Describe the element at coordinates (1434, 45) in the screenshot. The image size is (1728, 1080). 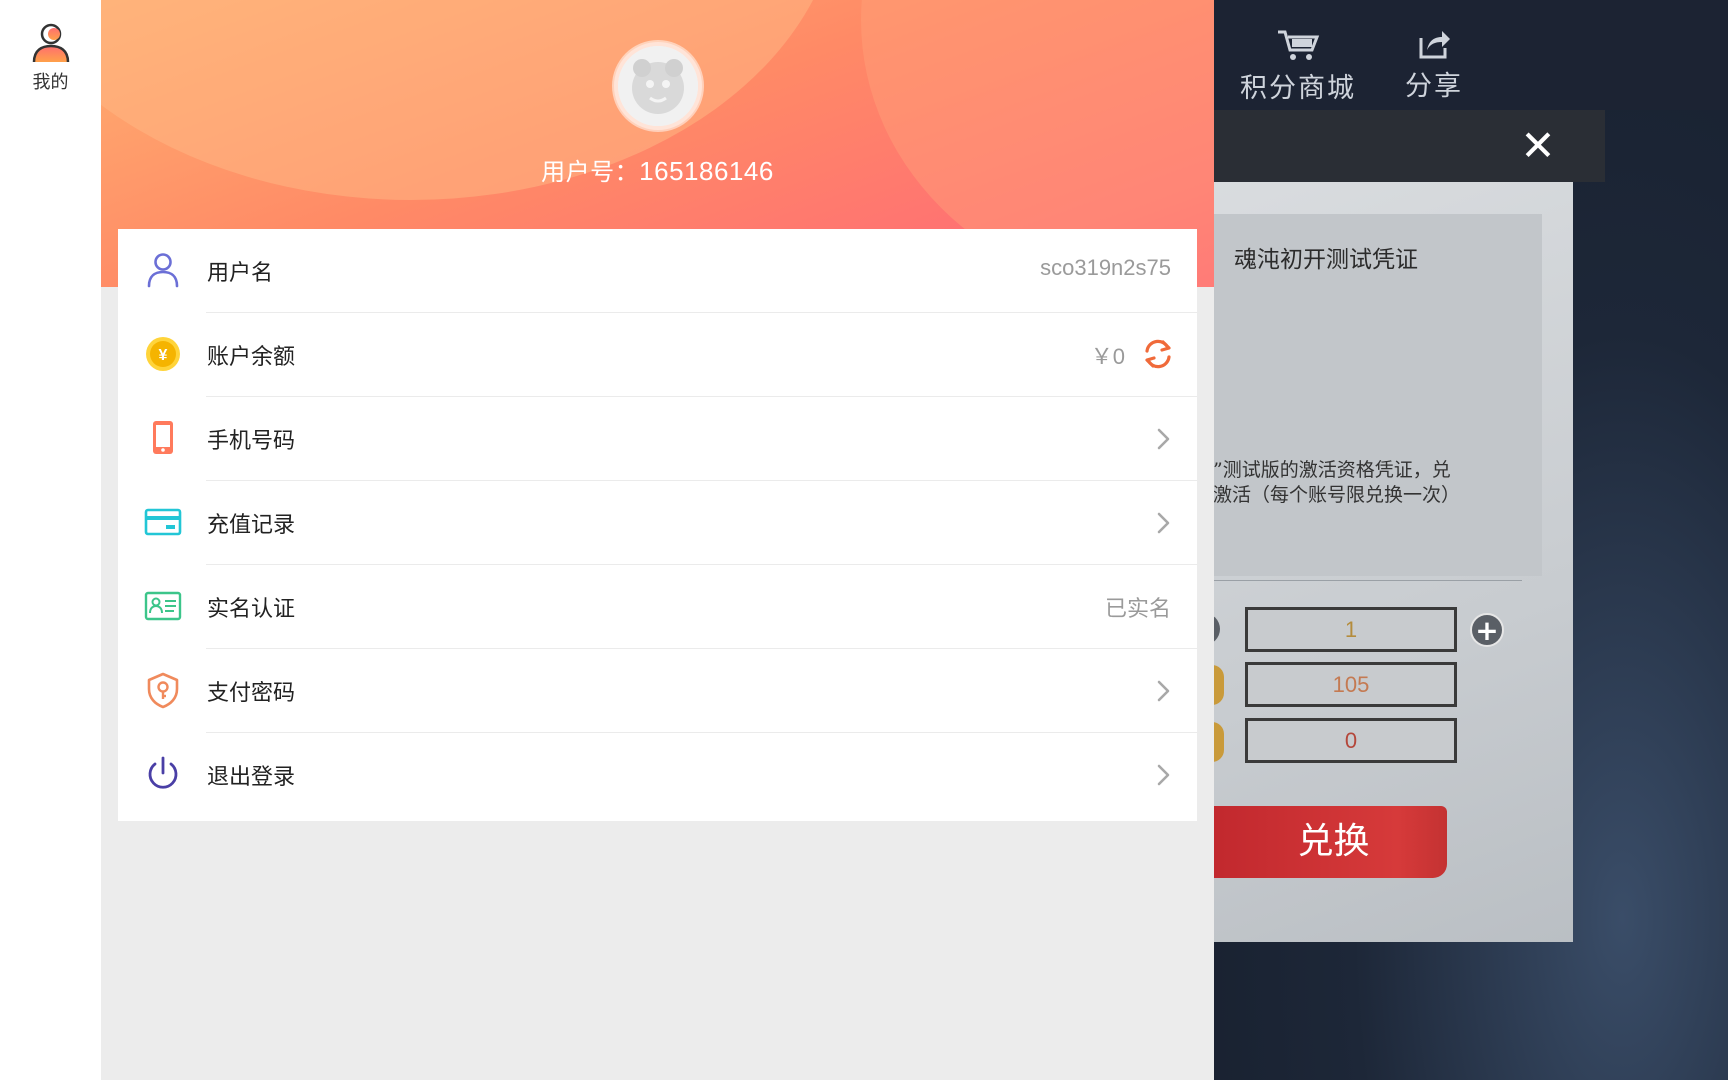
I see `share-icon` at that location.